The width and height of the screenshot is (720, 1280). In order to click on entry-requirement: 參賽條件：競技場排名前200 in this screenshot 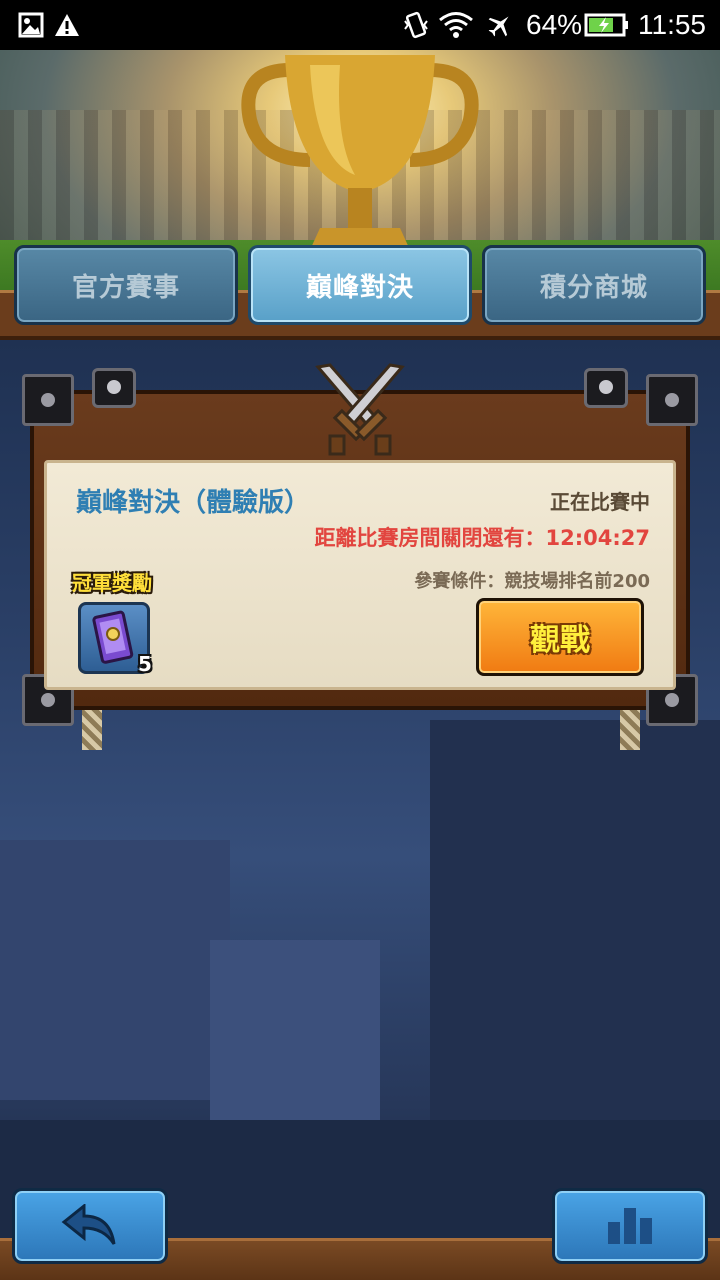, I will do `click(532, 581)`.